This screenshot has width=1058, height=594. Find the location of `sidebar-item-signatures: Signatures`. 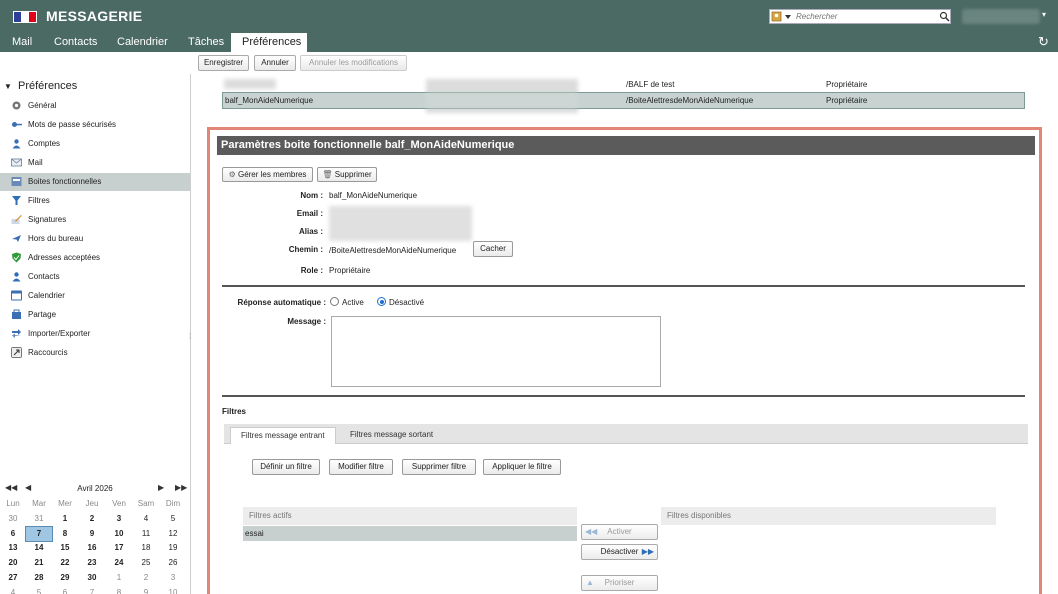

sidebar-item-signatures: Signatures is located at coordinates (95, 220).